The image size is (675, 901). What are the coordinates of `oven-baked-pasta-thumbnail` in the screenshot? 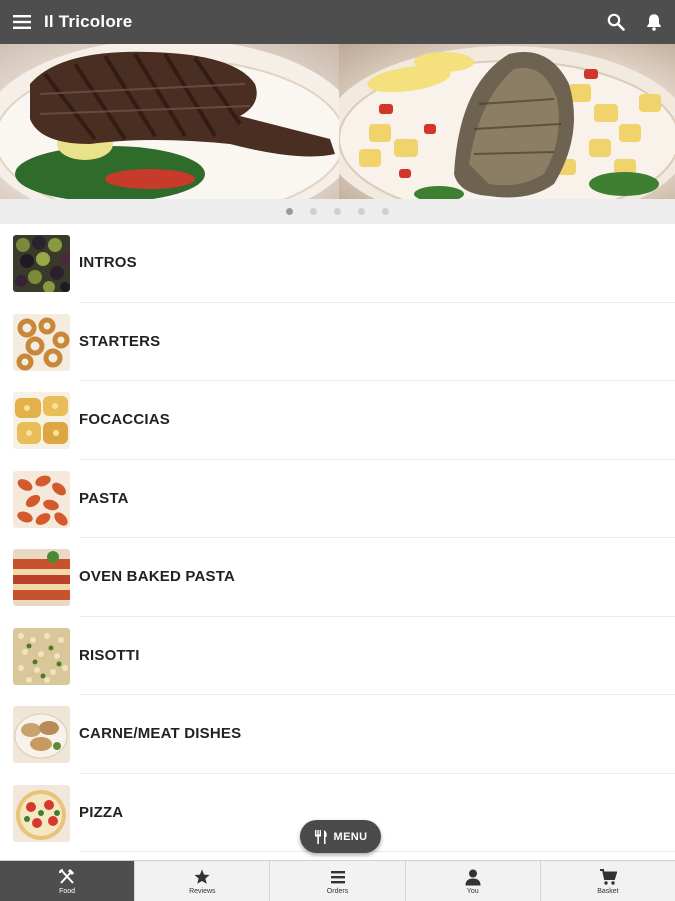 It's located at (41, 577).